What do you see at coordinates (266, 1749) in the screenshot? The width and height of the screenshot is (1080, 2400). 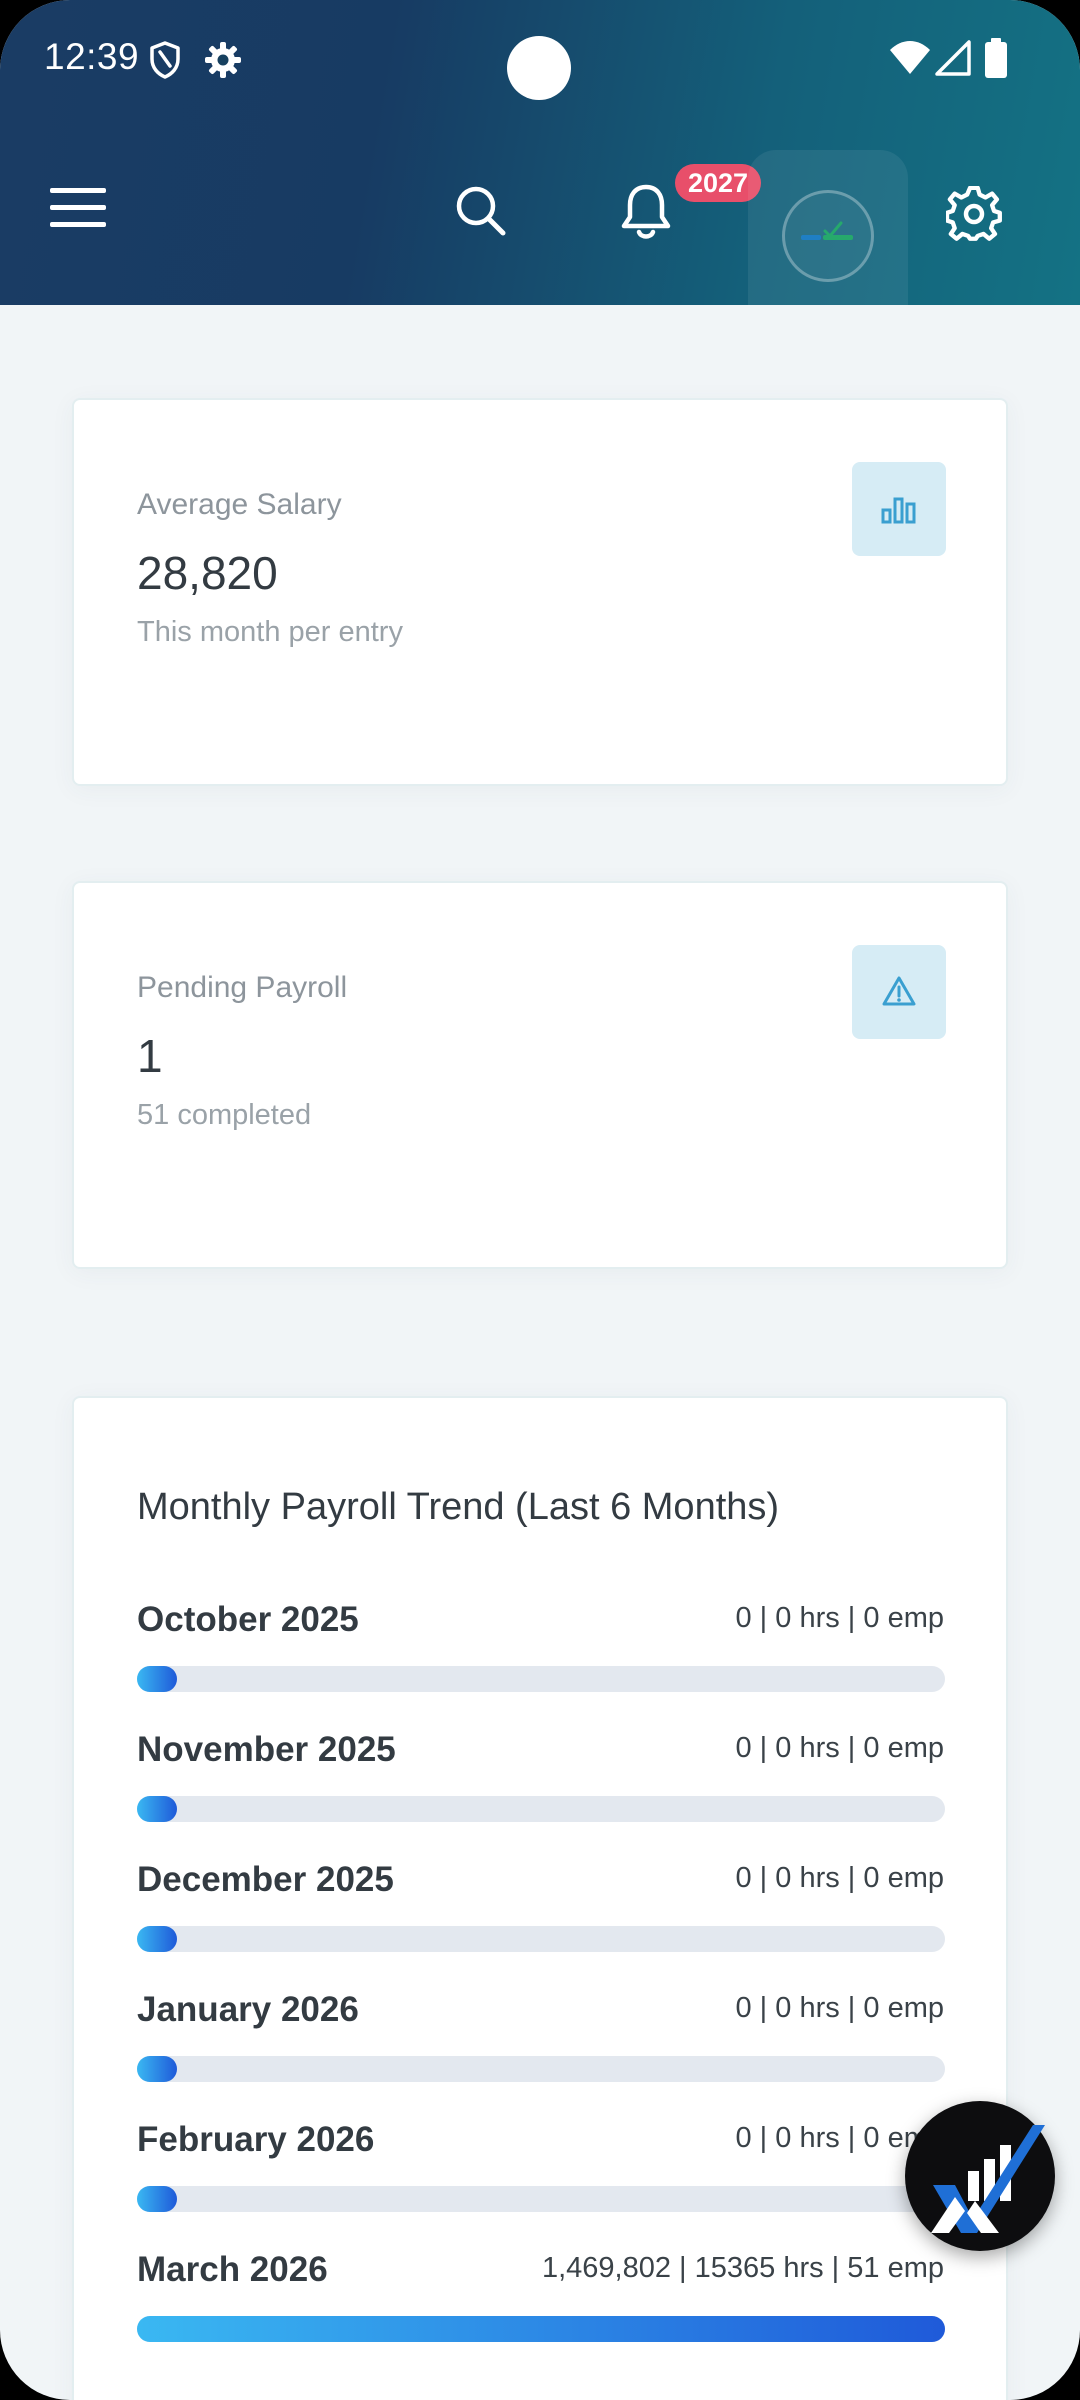 I see `trend-month-label: November 2025` at bounding box center [266, 1749].